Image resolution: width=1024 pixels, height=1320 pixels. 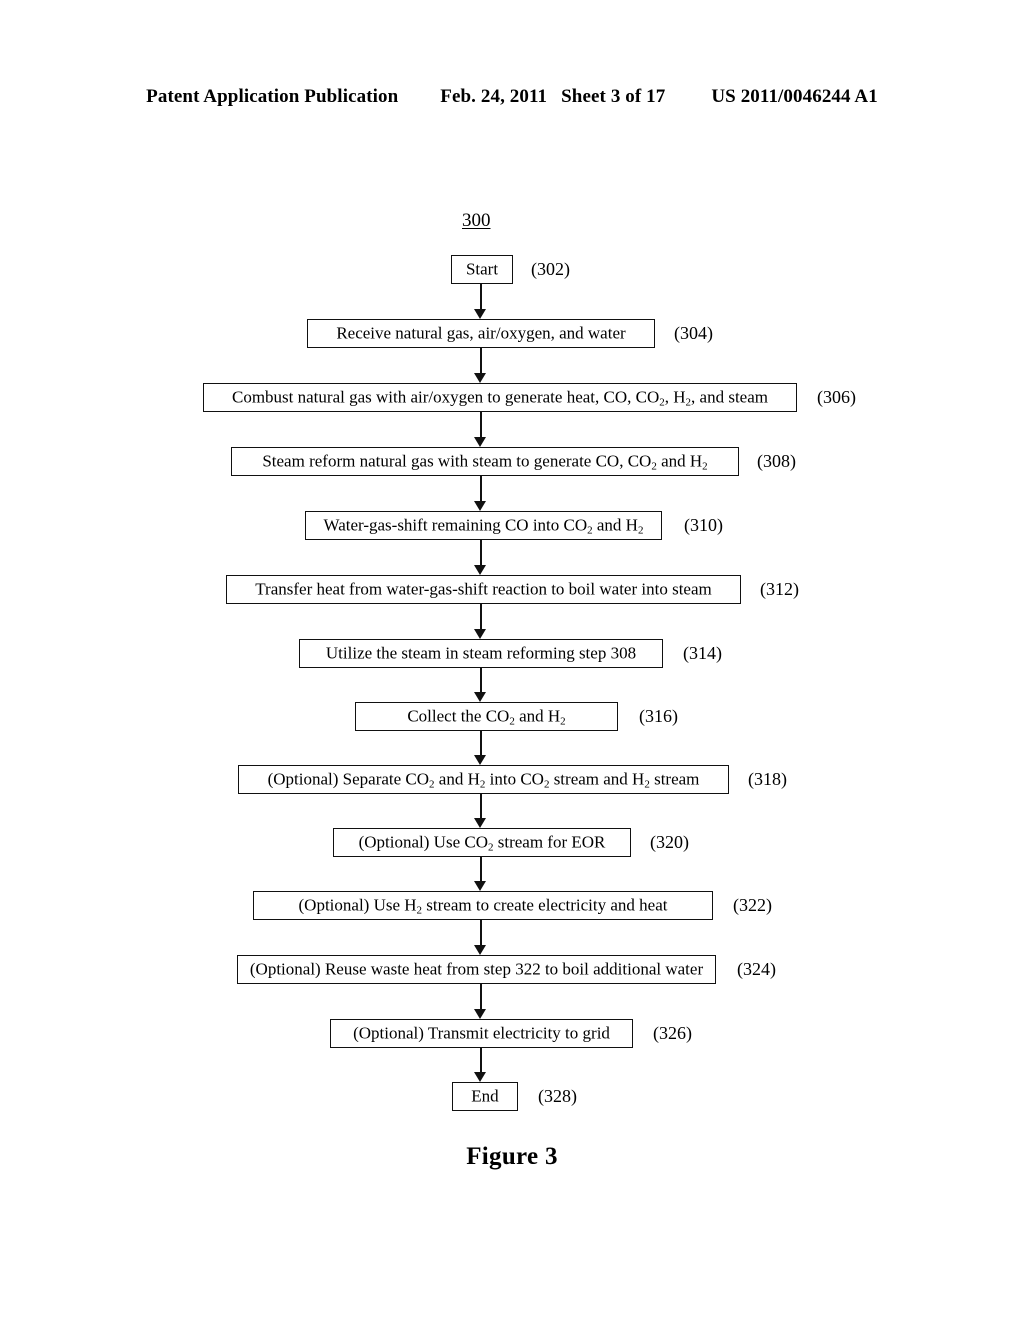 I want to click on flowchart-step-start: Start, so click(x=482, y=269).